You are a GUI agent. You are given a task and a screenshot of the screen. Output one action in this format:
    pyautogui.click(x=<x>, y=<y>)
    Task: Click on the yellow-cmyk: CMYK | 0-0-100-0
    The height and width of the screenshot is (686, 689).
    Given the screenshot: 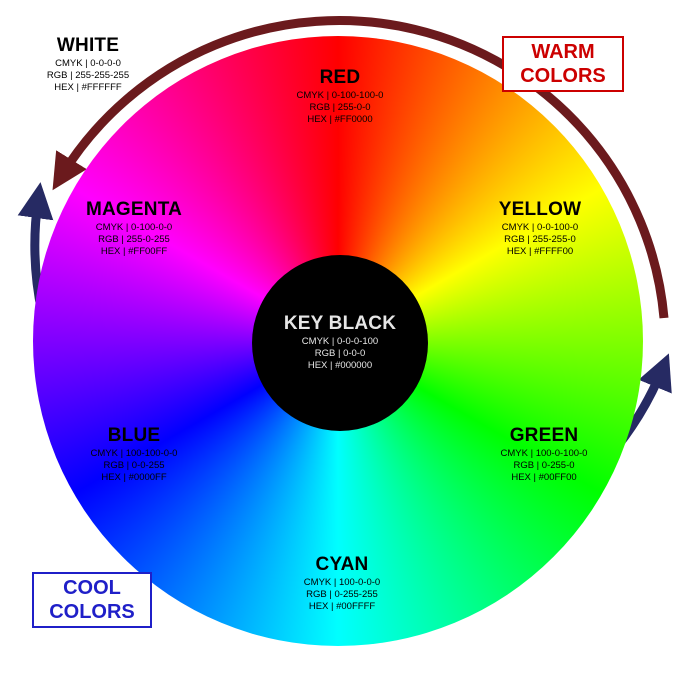 What is the action you would take?
    pyautogui.click(x=540, y=227)
    